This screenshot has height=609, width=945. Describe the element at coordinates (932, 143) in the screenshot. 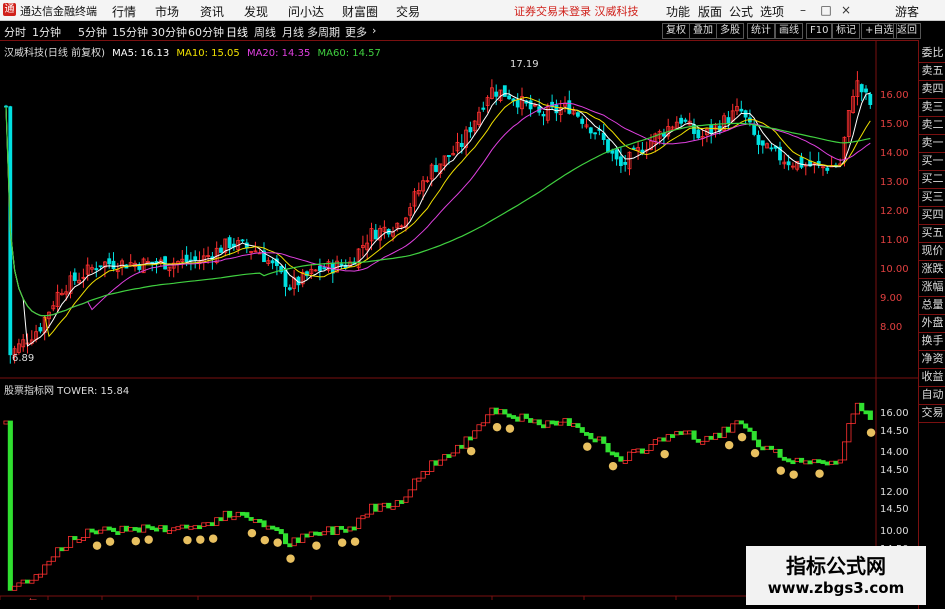

I see `sidebar-item: 卖一` at that location.